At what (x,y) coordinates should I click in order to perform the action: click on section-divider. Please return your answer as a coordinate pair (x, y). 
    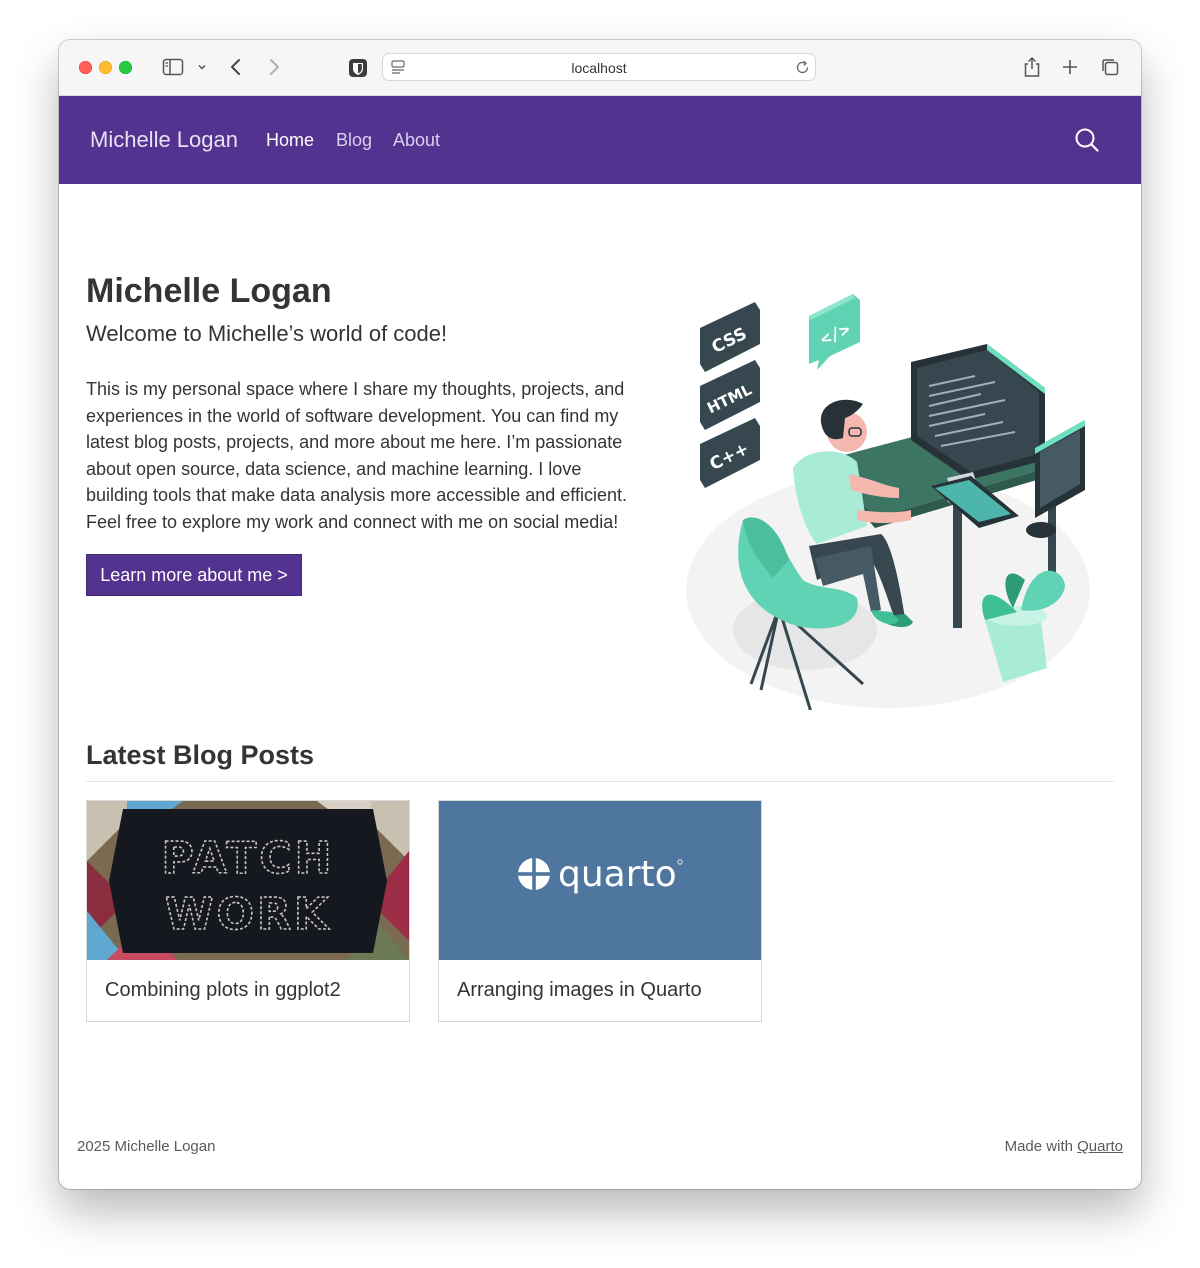
    Looking at the image, I should click on (600, 781).